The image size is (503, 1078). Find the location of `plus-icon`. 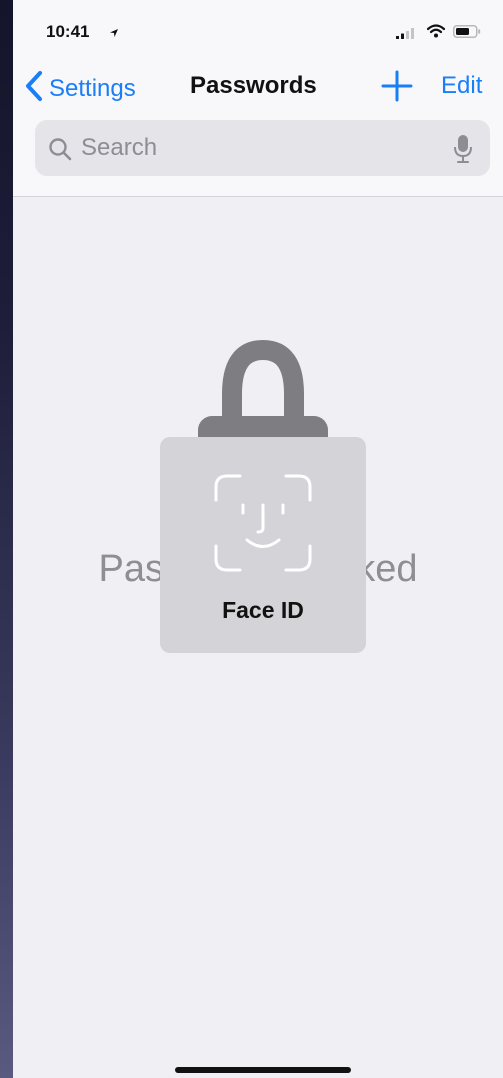

plus-icon is located at coordinates (397, 88).